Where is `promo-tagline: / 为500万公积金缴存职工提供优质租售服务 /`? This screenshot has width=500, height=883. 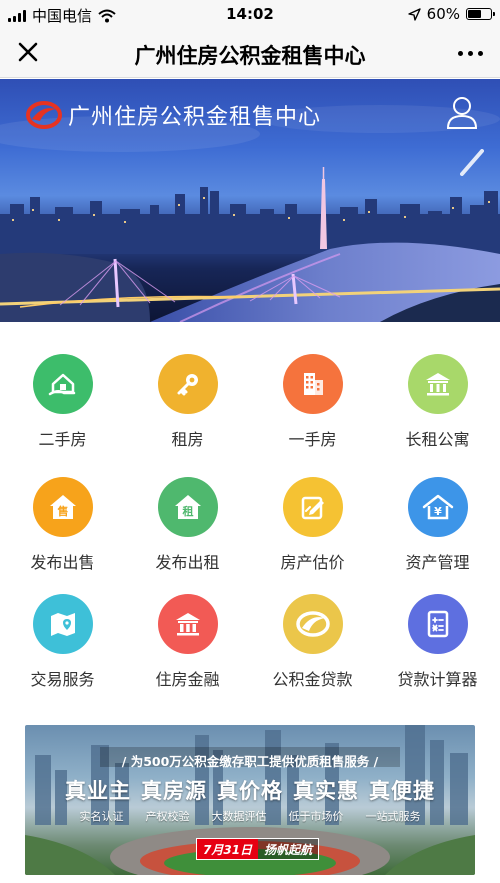 promo-tagline: / 为500万公积金缴存职工提供优质租售服务 / is located at coordinates (250, 761).